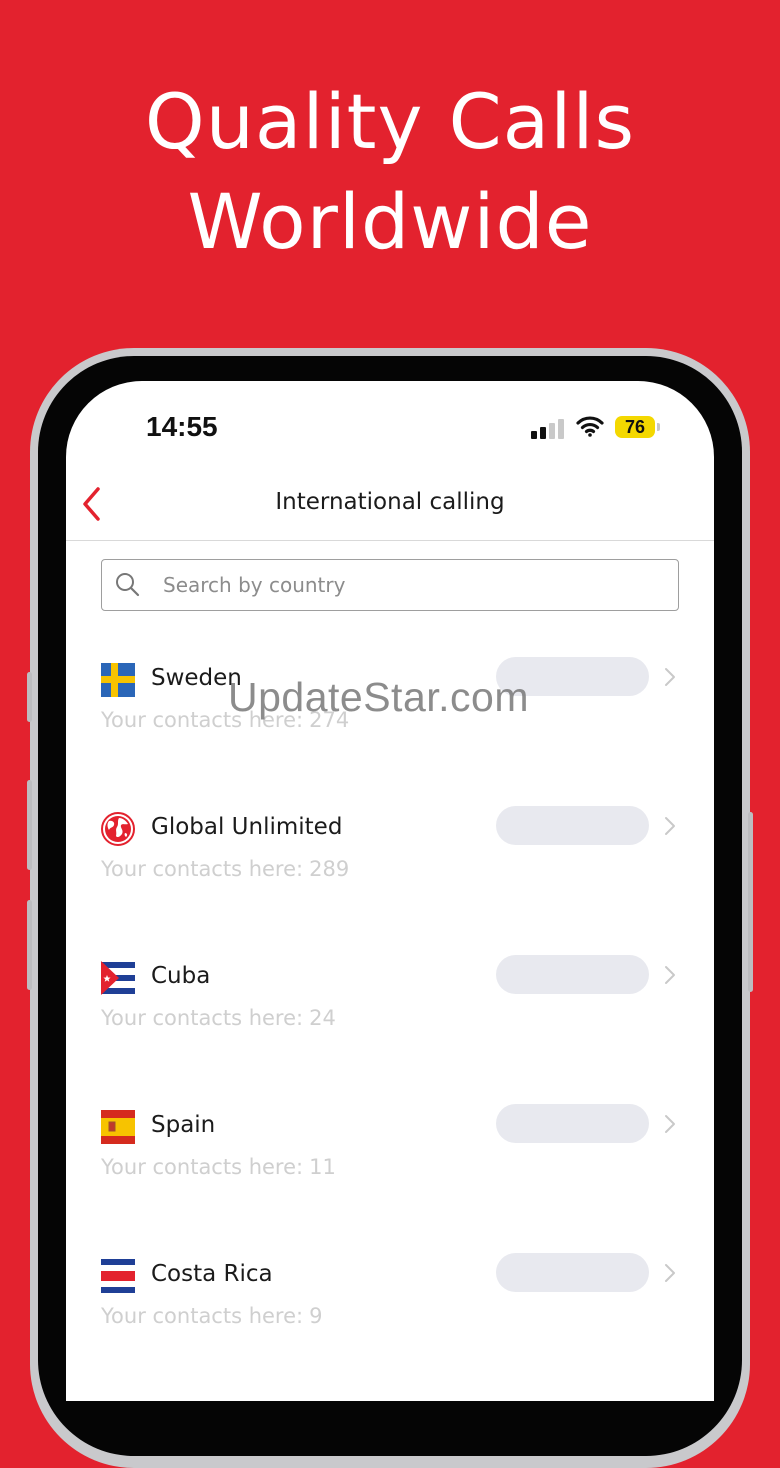 This screenshot has height=1468, width=780. Describe the element at coordinates (212, 1316) in the screenshot. I see `contacts-count-text: Your contacts here: 9` at that location.